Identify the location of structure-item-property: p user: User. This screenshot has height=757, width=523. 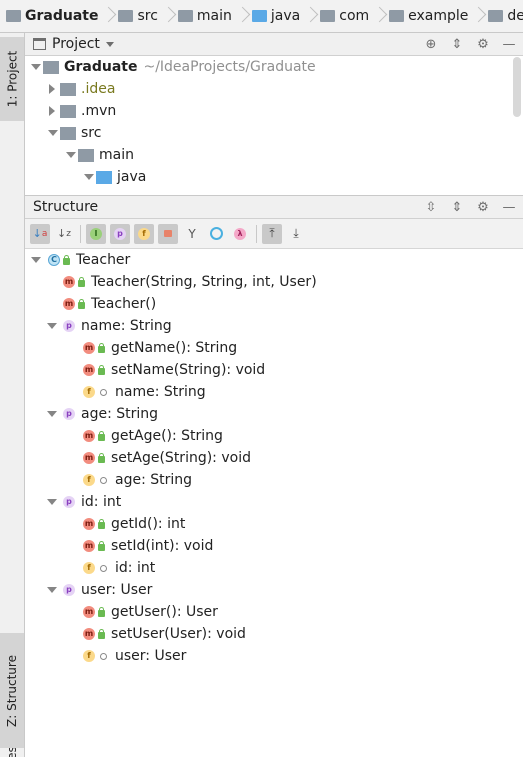
(98, 590).